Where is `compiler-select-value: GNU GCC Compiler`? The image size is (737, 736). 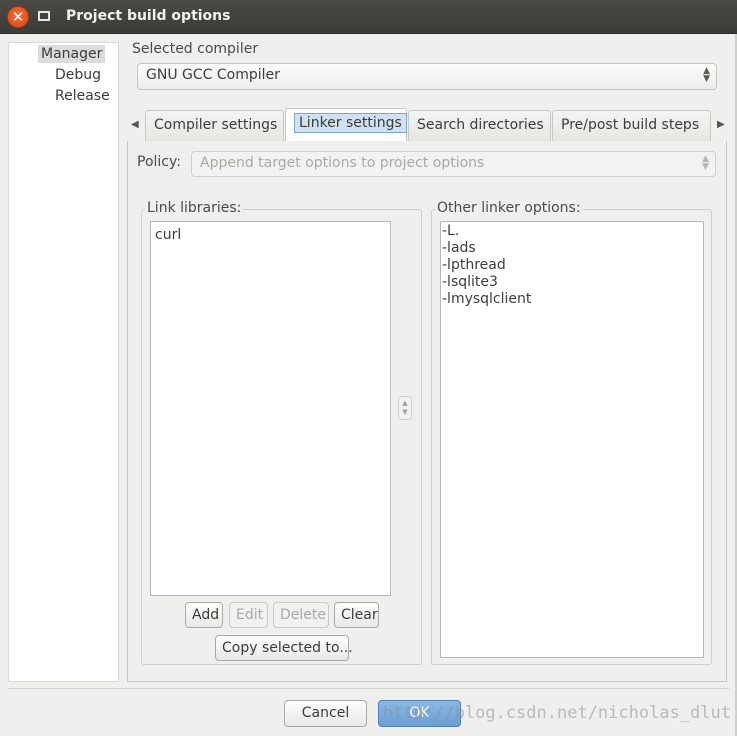
compiler-select-value: GNU GCC Compiler is located at coordinates (213, 75).